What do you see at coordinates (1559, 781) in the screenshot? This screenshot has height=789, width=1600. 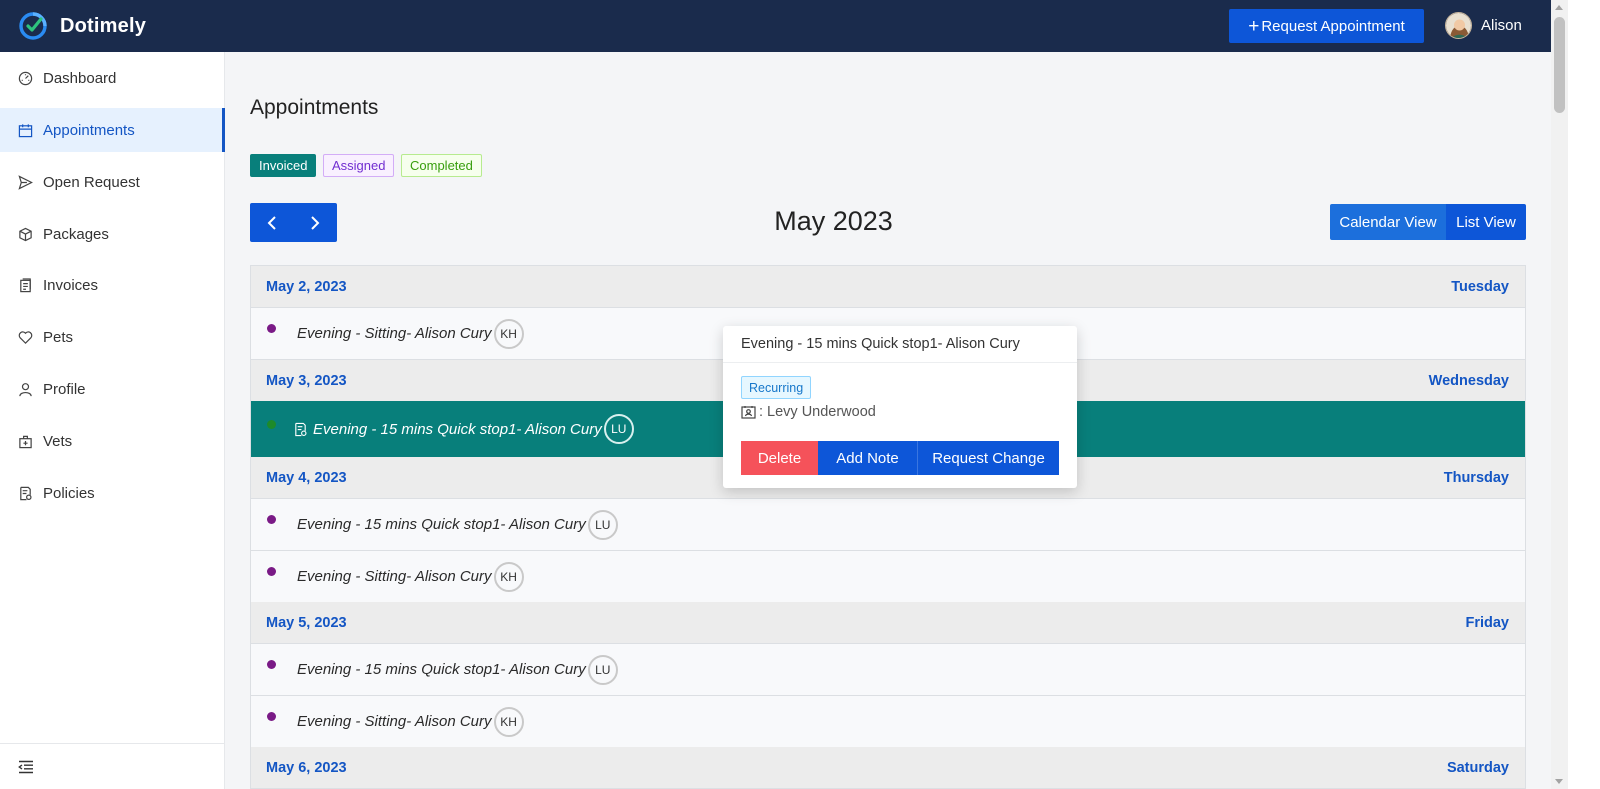 I see `scroll-down-icon` at bounding box center [1559, 781].